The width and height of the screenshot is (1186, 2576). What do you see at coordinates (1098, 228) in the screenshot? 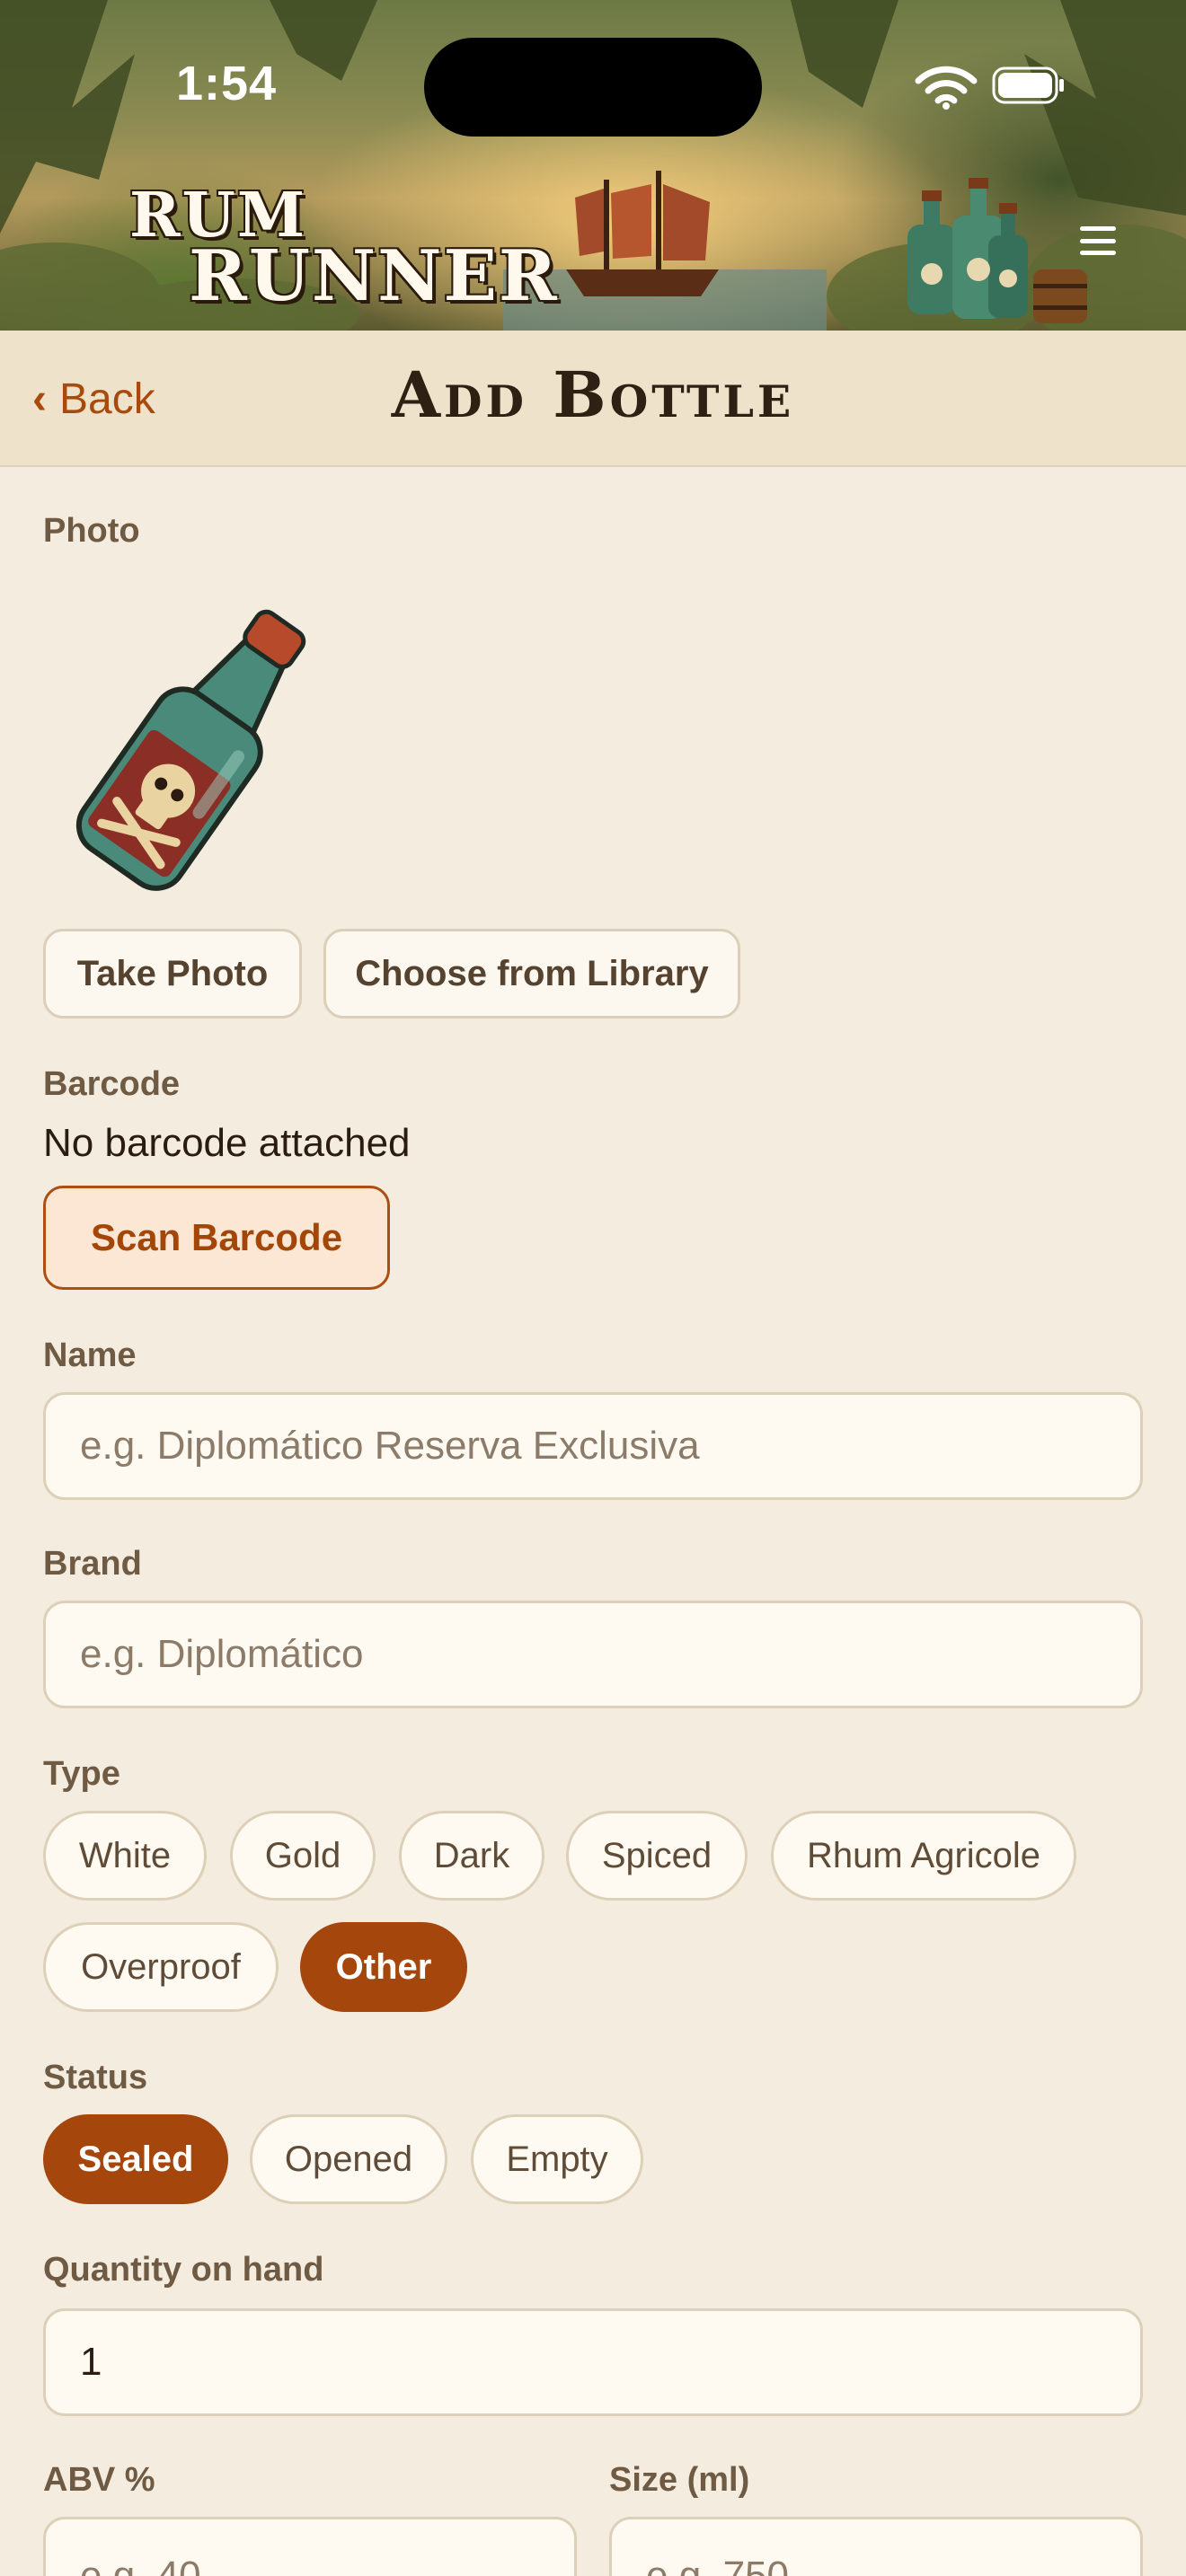
I see `hamburger-icon` at bounding box center [1098, 228].